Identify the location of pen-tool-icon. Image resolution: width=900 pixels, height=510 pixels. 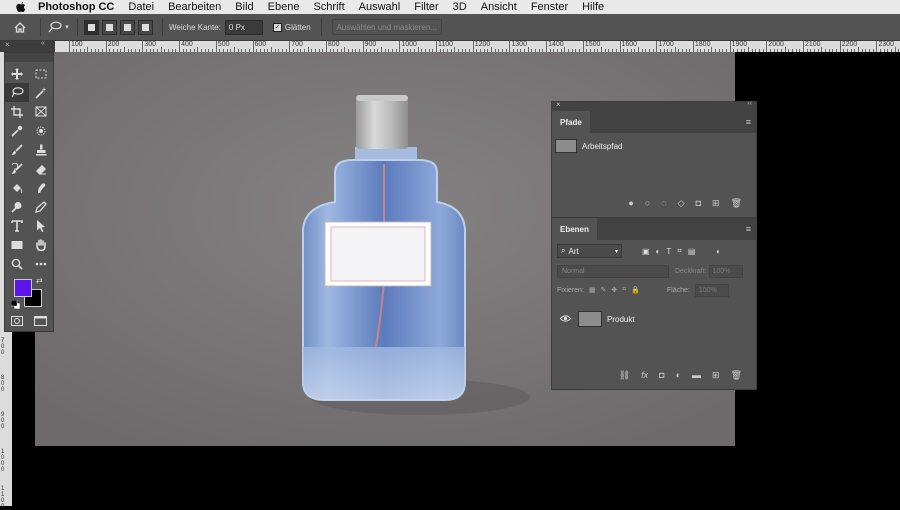
(41, 206).